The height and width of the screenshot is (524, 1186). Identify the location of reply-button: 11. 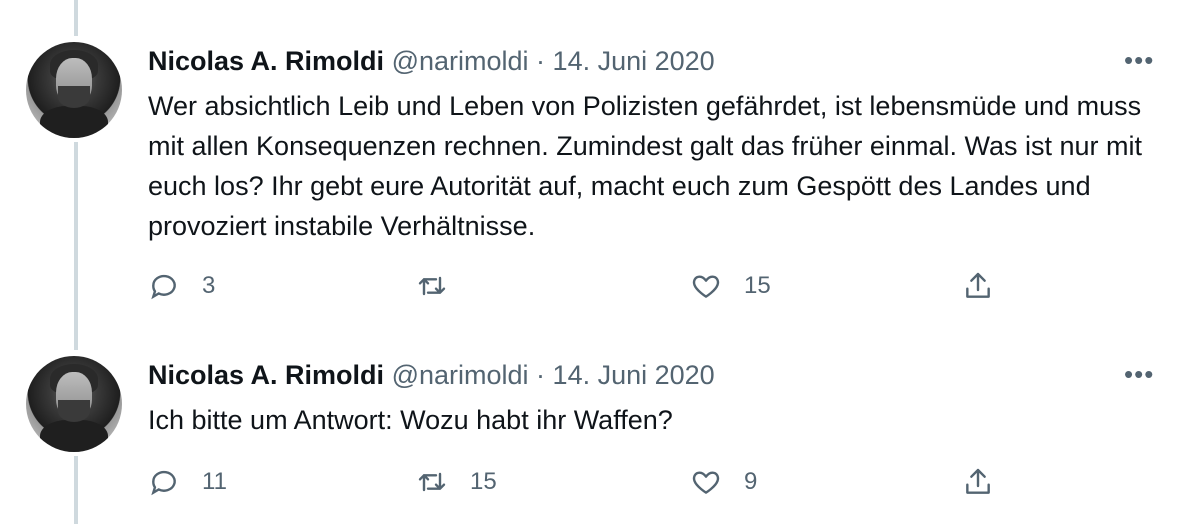
(187, 482).